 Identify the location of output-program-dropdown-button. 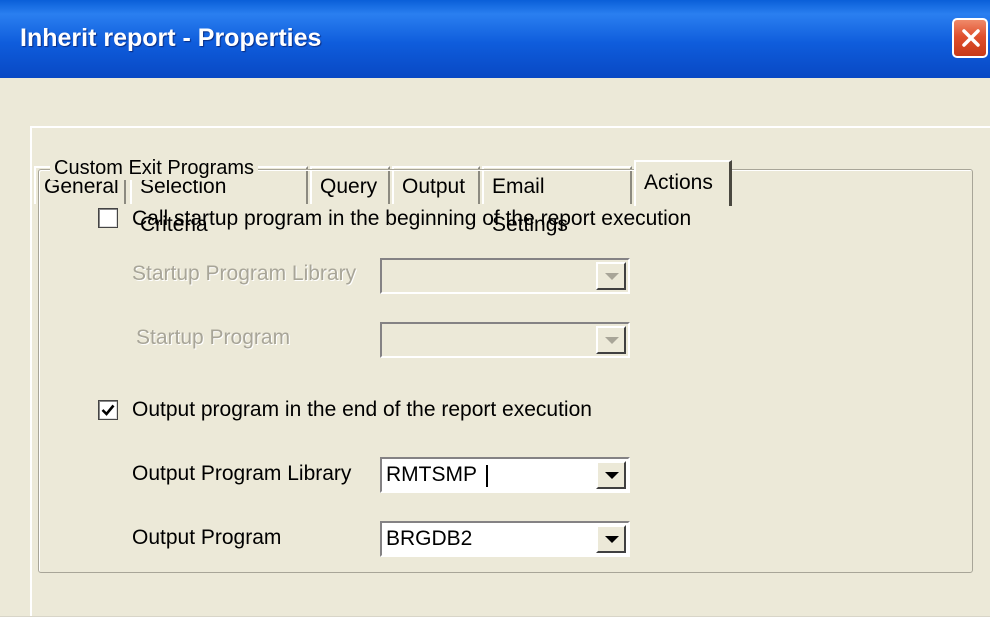
(611, 539).